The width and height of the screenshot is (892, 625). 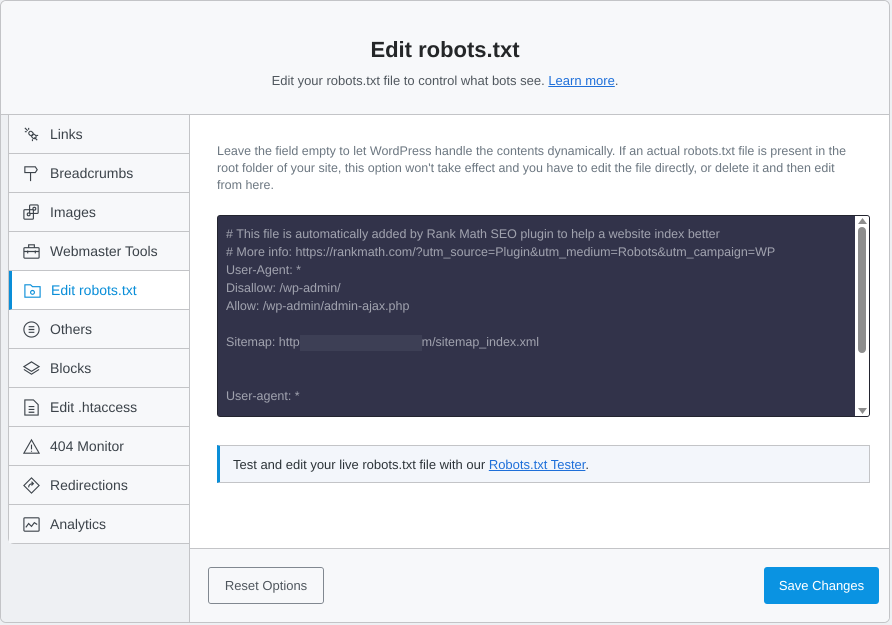 What do you see at coordinates (537, 464) in the screenshot?
I see `robots-tester-link: Robots.txt Tester` at bounding box center [537, 464].